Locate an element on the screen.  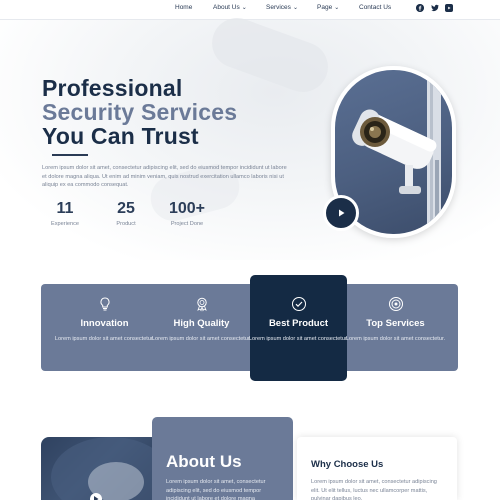
play-icon is located at coordinates (342, 213).